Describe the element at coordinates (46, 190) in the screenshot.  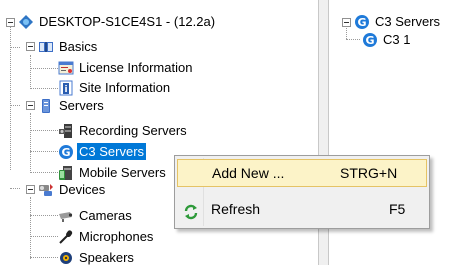
I see `devices-icon` at that location.